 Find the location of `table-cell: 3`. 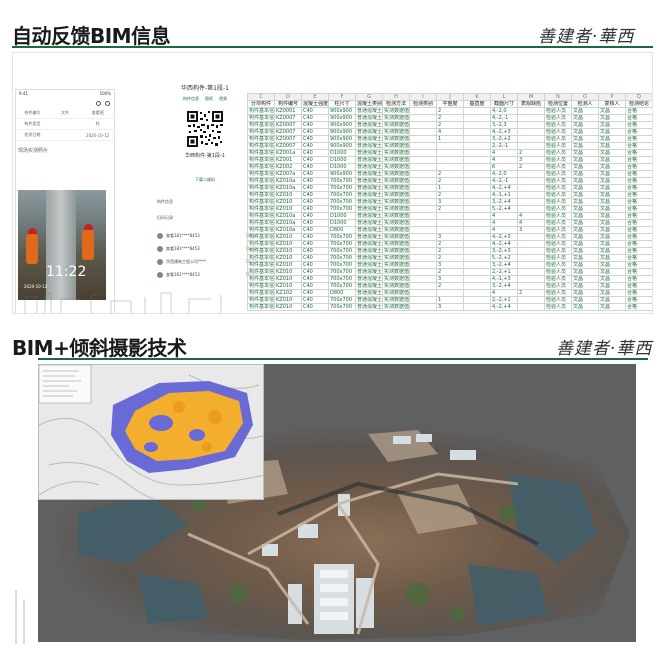

table-cell: 3 is located at coordinates (450, 237).